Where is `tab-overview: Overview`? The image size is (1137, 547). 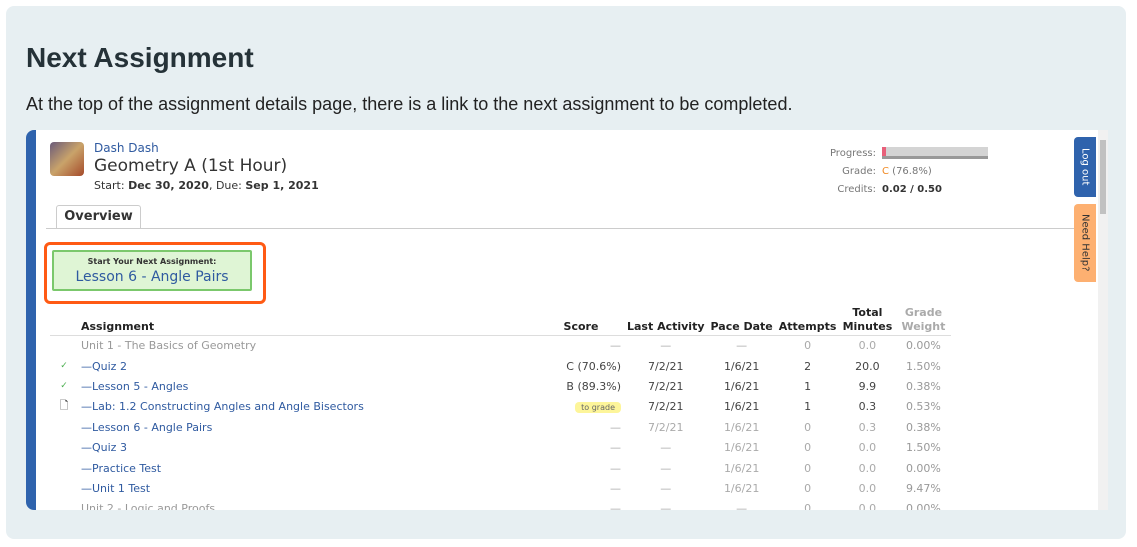 tab-overview: Overview is located at coordinates (98, 217).